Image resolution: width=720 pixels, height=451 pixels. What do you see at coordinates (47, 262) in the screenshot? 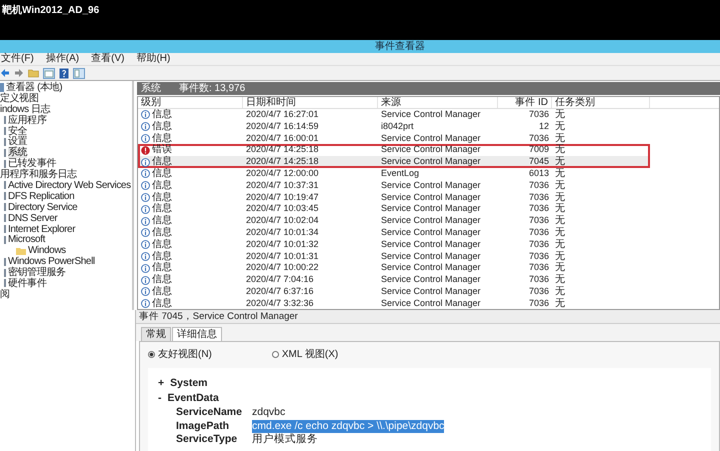
I see `tree-item: Windows PowerShell` at bounding box center [47, 262].